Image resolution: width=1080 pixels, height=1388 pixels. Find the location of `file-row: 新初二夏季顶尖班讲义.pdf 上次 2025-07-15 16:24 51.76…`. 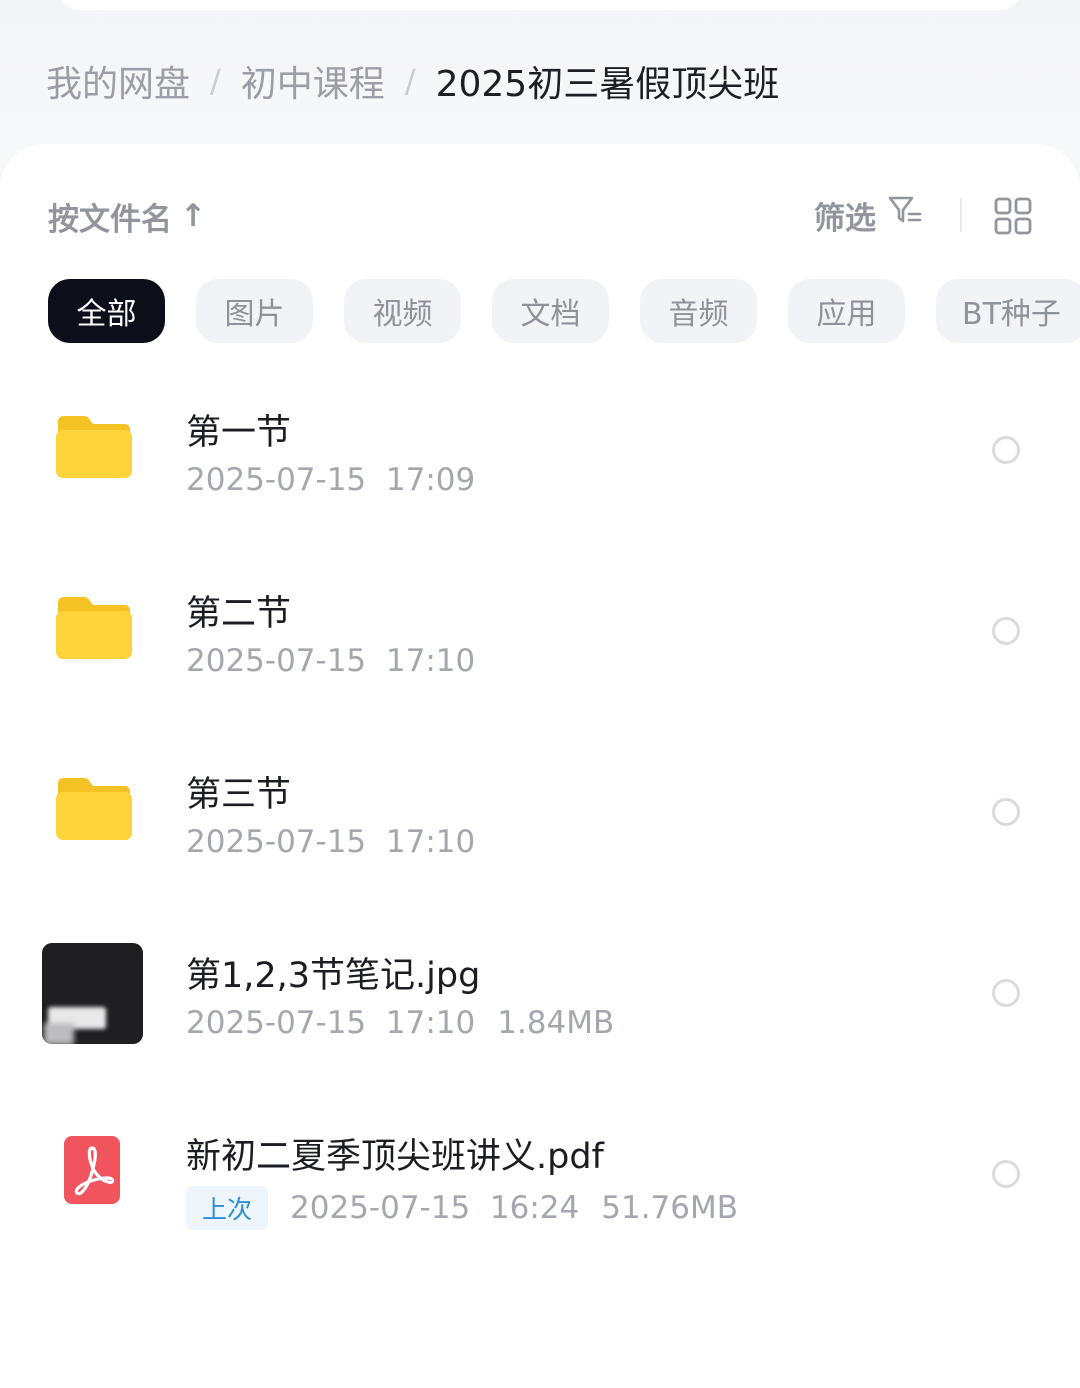

file-row: 新初二夏季顶尖班讲义.pdf 上次 2025-07-15 16:24 51.76… is located at coordinates (540, 1174).